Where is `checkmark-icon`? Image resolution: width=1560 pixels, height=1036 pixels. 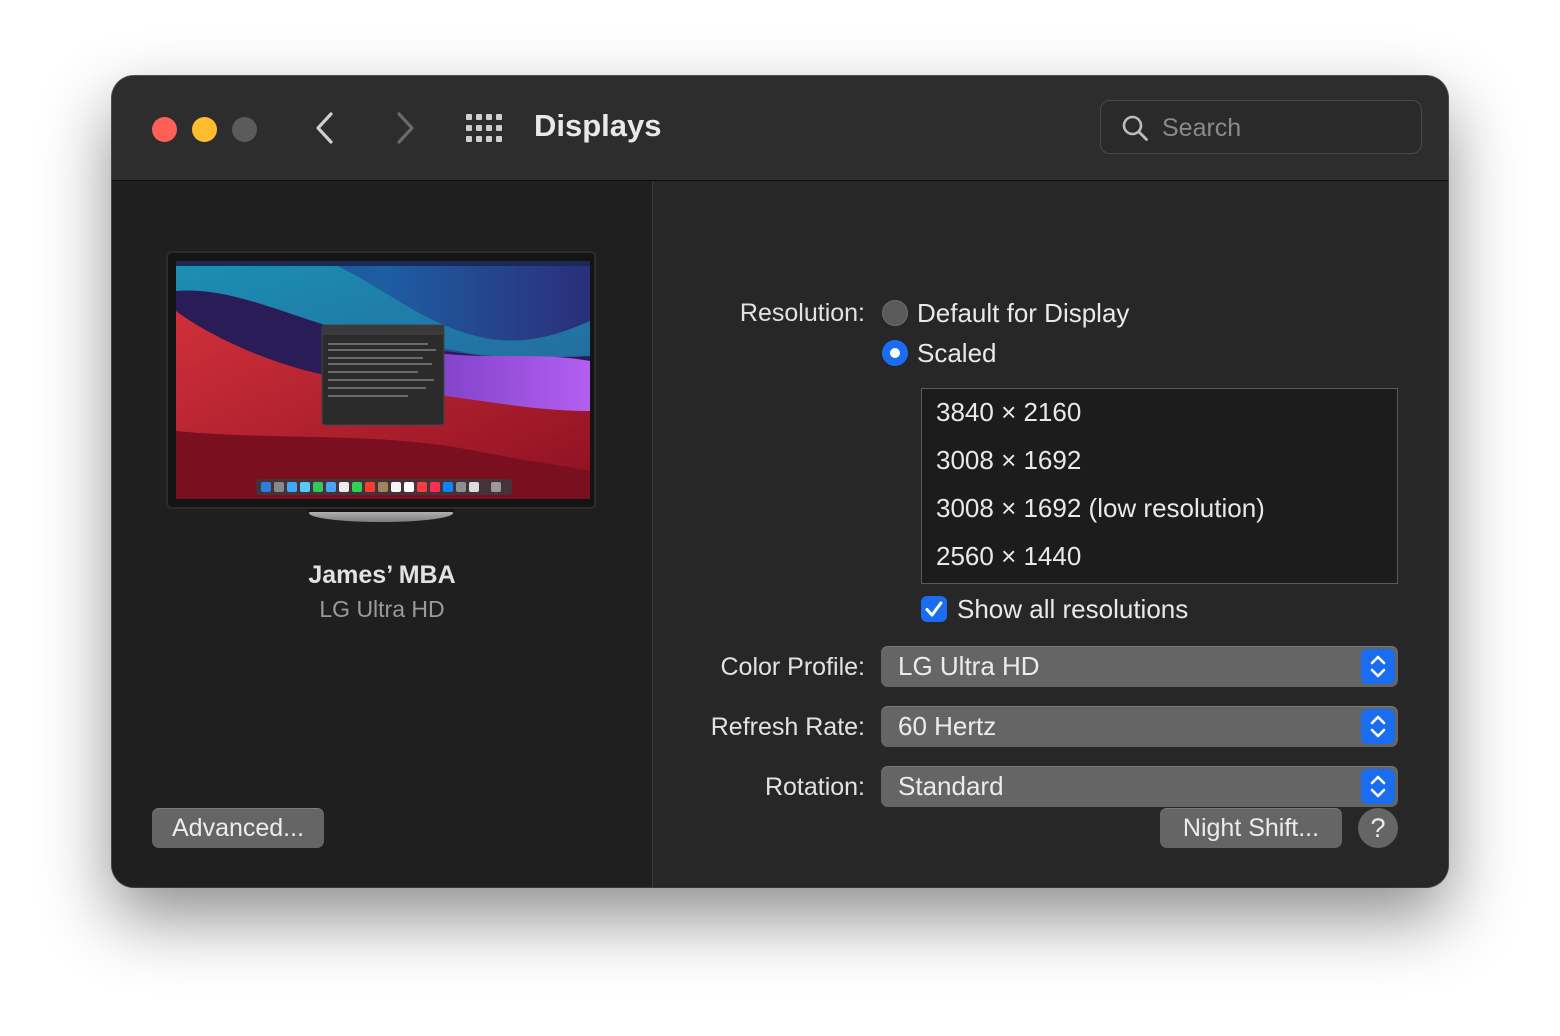 checkmark-icon is located at coordinates (934, 609).